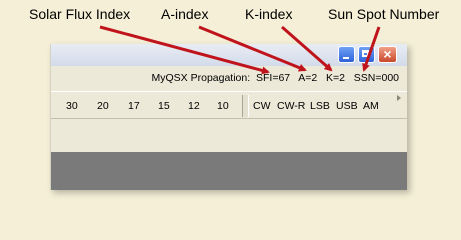  I want to click on callout-arrows, so click(240, 50).